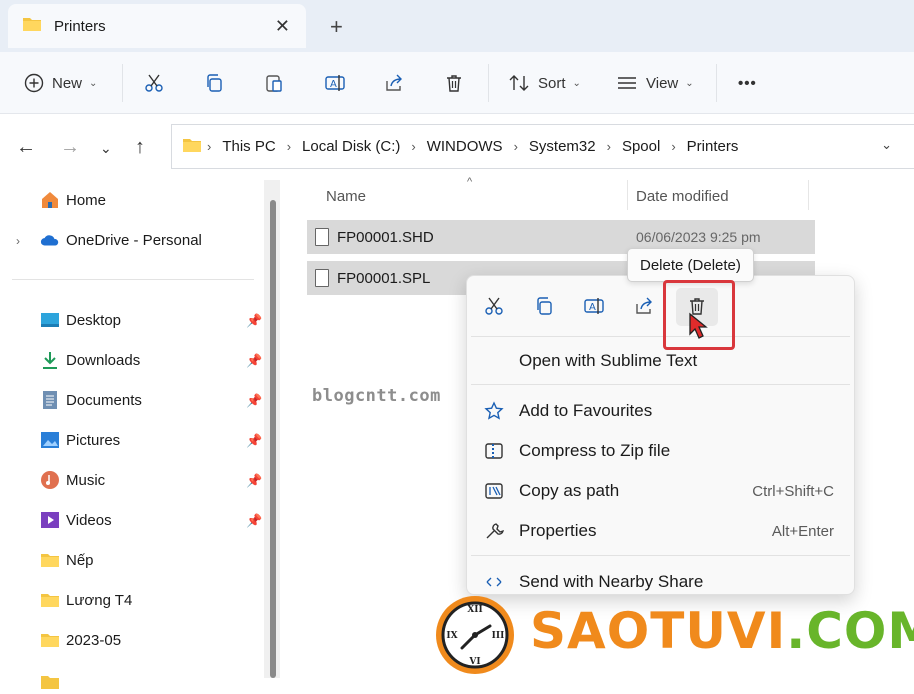 Image resolution: width=914 pixels, height=694 pixels. Describe the element at coordinates (886, 145) in the screenshot. I see `address-history-chevron-icon: ⌄` at that location.